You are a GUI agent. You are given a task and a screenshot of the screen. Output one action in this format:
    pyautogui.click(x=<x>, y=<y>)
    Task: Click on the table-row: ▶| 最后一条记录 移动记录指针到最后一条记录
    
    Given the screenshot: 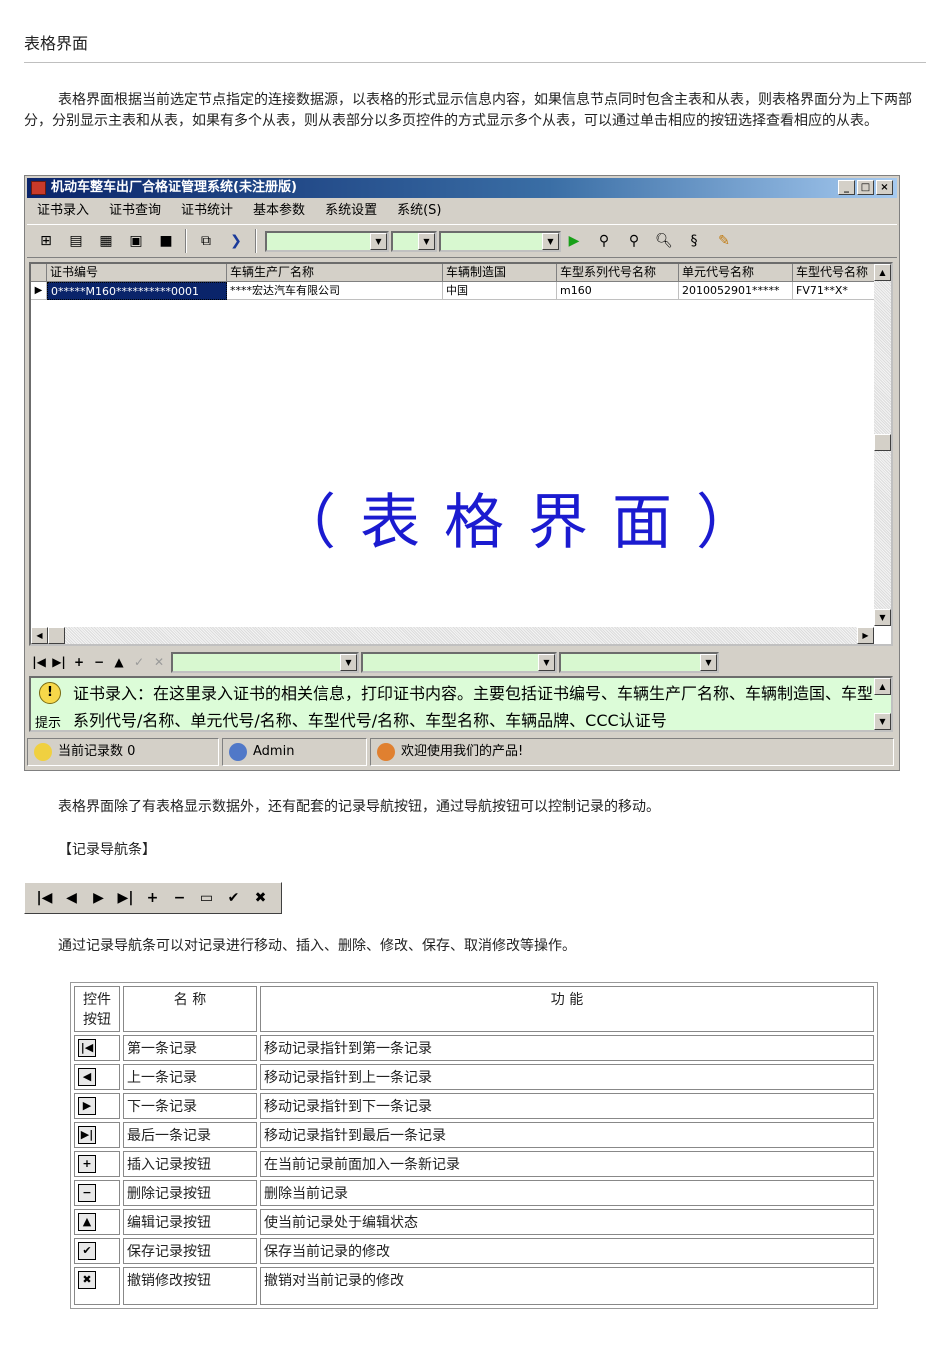 What is the action you would take?
    pyautogui.click(x=474, y=1135)
    